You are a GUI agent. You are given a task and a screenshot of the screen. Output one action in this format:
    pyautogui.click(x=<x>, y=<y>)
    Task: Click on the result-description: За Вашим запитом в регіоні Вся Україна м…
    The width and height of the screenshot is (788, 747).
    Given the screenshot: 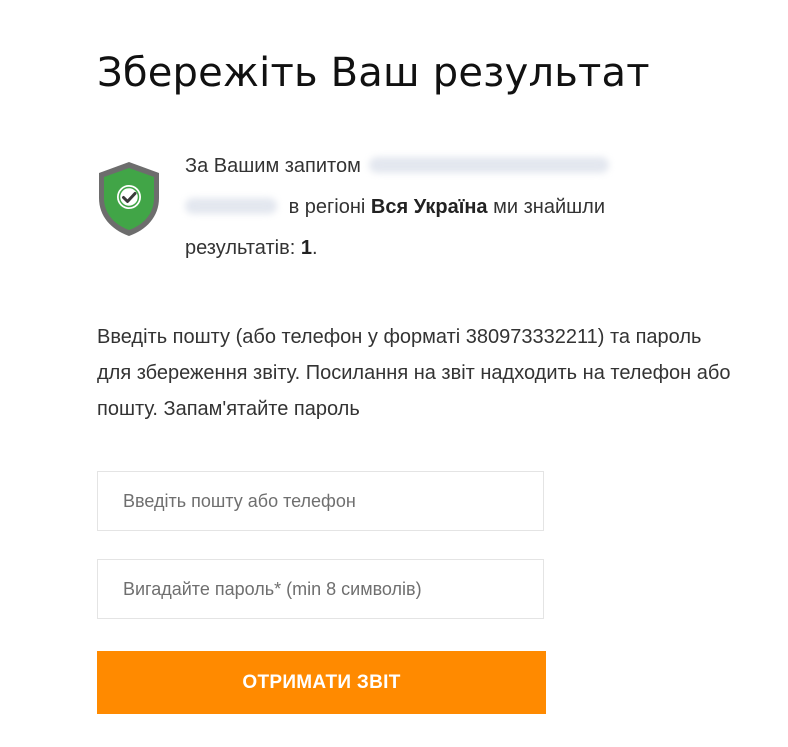 What is the action you would take?
    pyautogui.click(x=420, y=207)
    